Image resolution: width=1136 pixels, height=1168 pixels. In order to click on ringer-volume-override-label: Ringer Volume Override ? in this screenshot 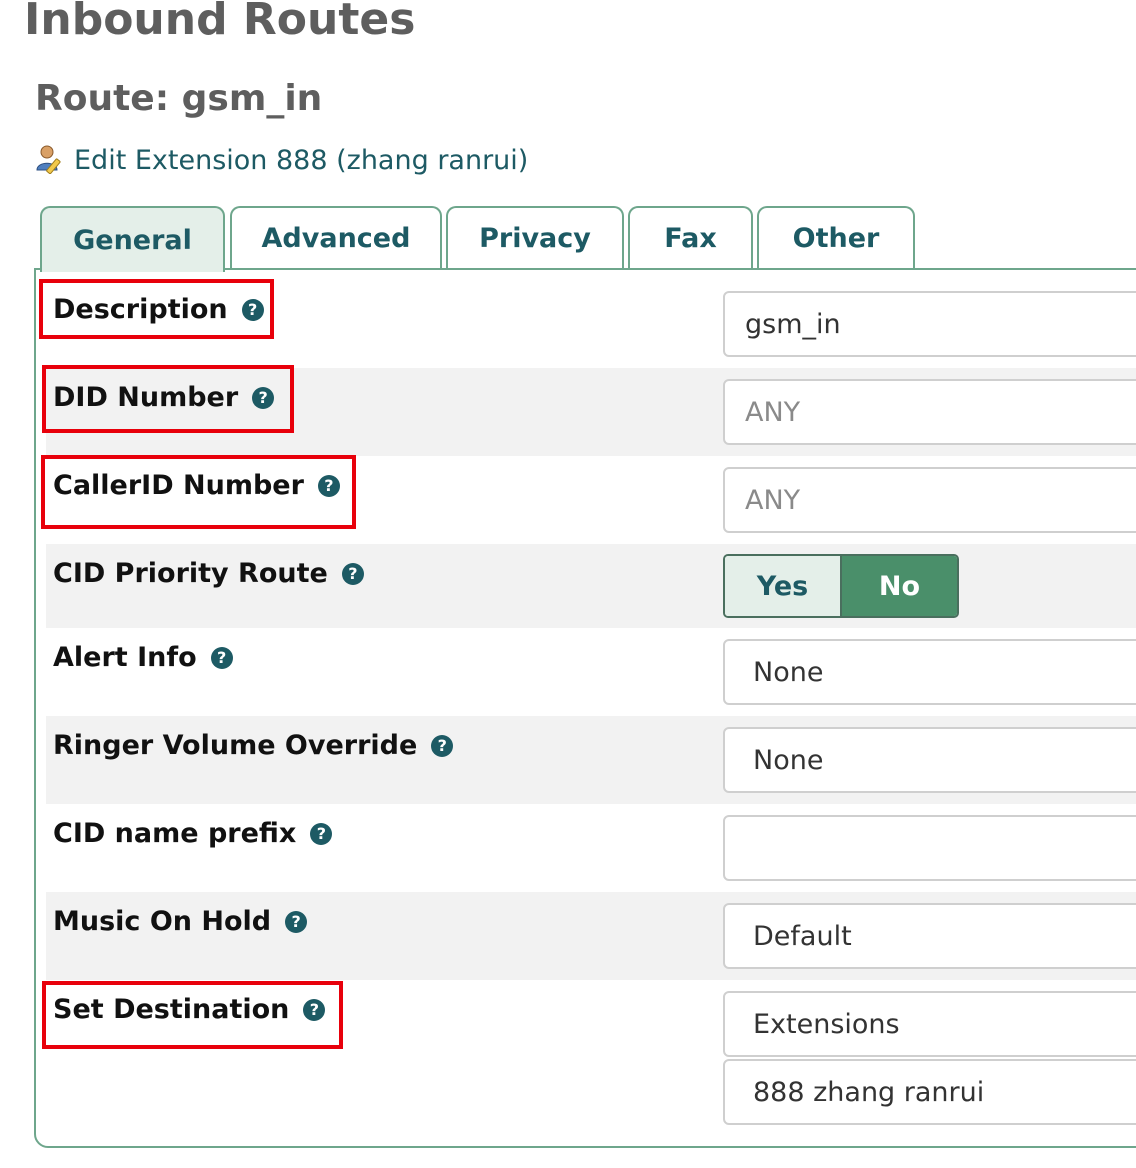, I will do `click(253, 745)`.